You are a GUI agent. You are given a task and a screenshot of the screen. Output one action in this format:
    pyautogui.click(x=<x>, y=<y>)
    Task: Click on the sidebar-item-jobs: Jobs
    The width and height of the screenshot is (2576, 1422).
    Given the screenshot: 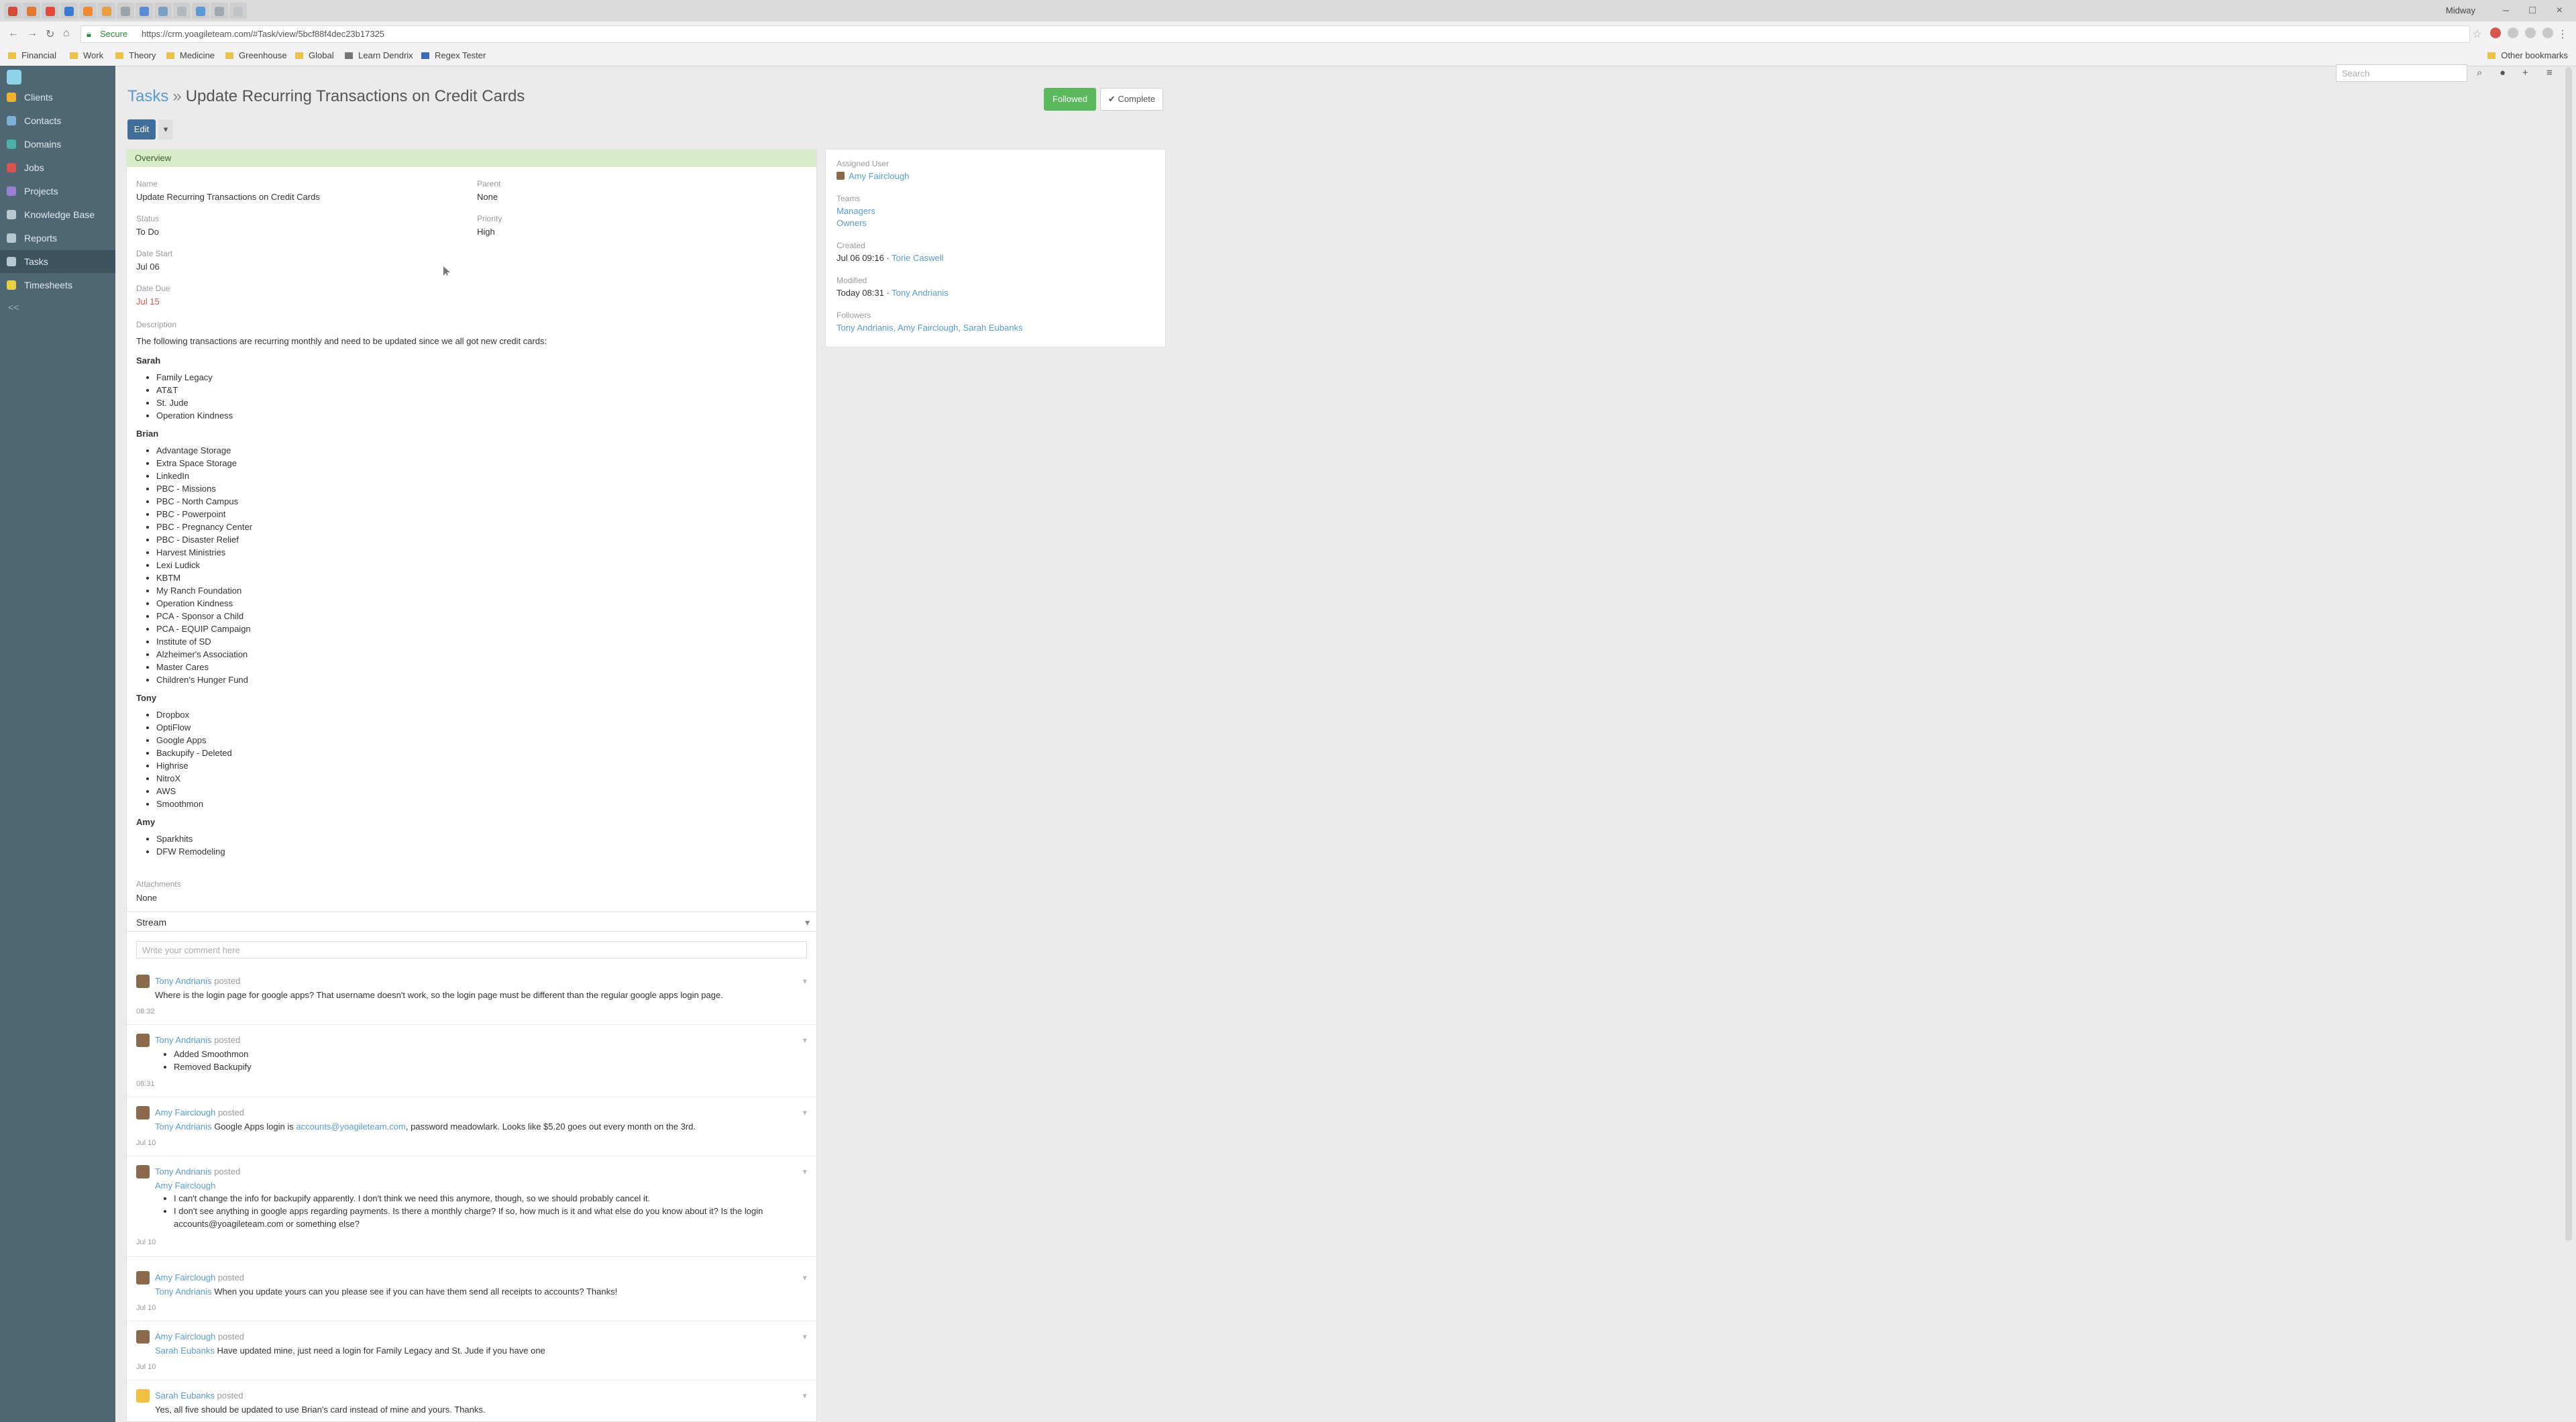 What is the action you would take?
    pyautogui.click(x=57, y=167)
    